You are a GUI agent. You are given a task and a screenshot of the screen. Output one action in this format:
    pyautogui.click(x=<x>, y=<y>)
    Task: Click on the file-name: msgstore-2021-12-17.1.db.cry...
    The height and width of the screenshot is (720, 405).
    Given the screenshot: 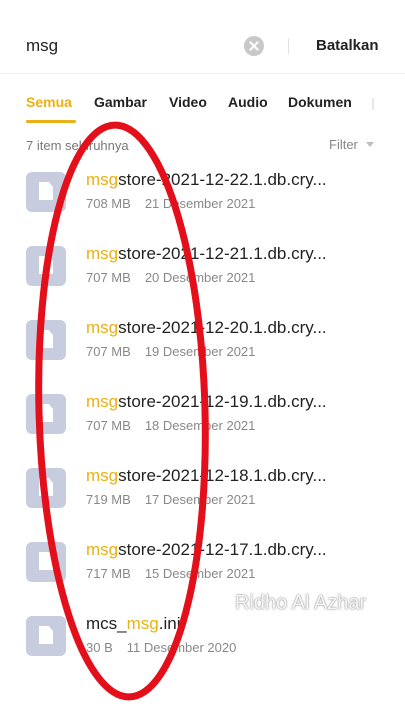 What is the action you would take?
    pyautogui.click(x=206, y=549)
    